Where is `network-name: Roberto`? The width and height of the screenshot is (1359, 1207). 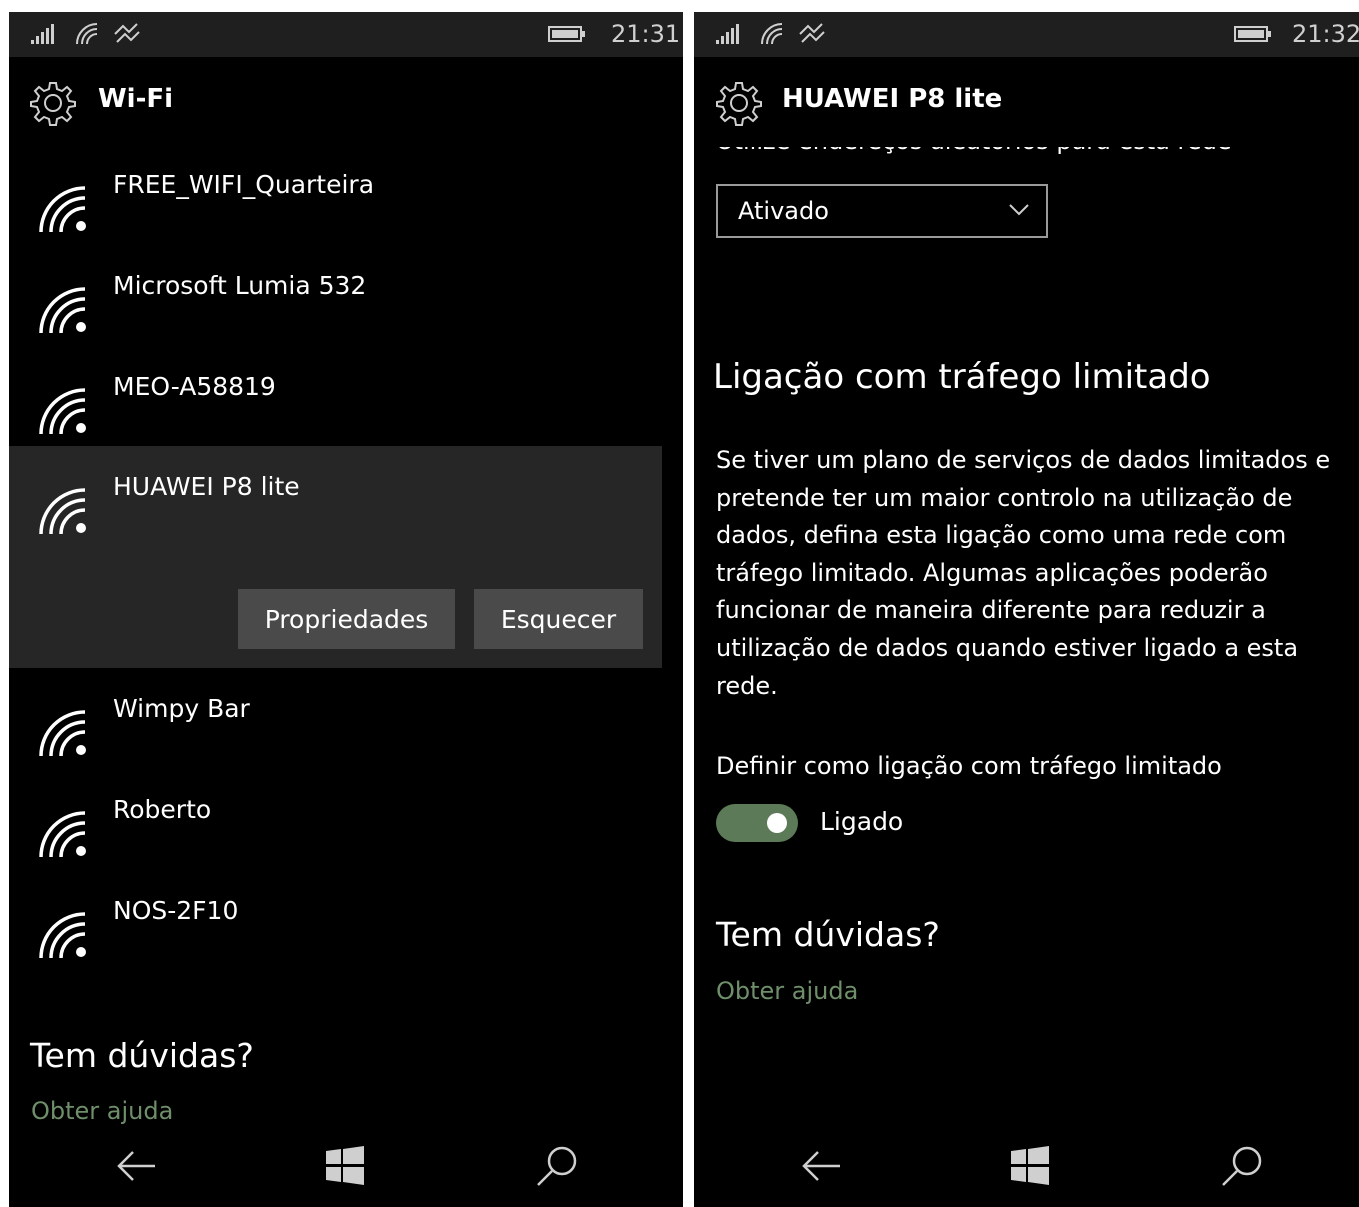
network-name: Roberto is located at coordinates (162, 809).